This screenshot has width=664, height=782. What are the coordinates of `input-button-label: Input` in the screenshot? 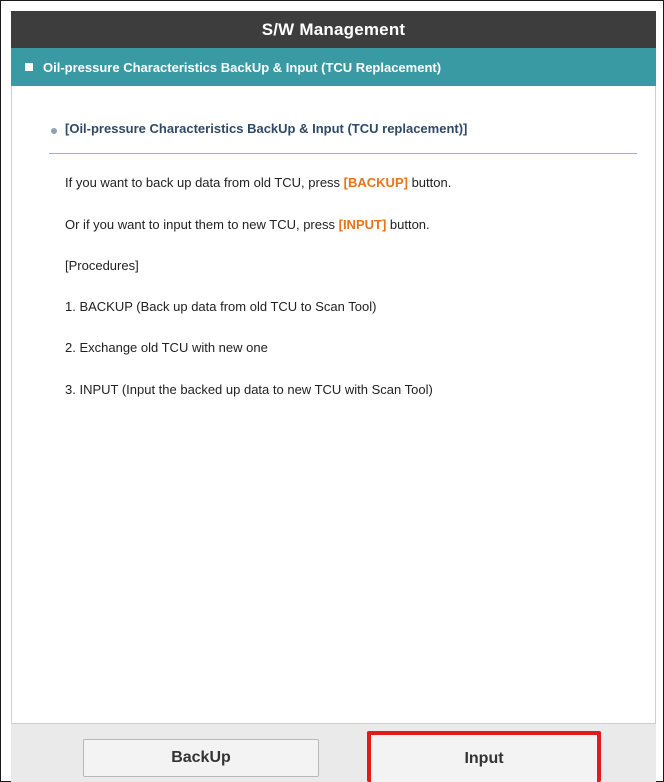 It's located at (484, 758).